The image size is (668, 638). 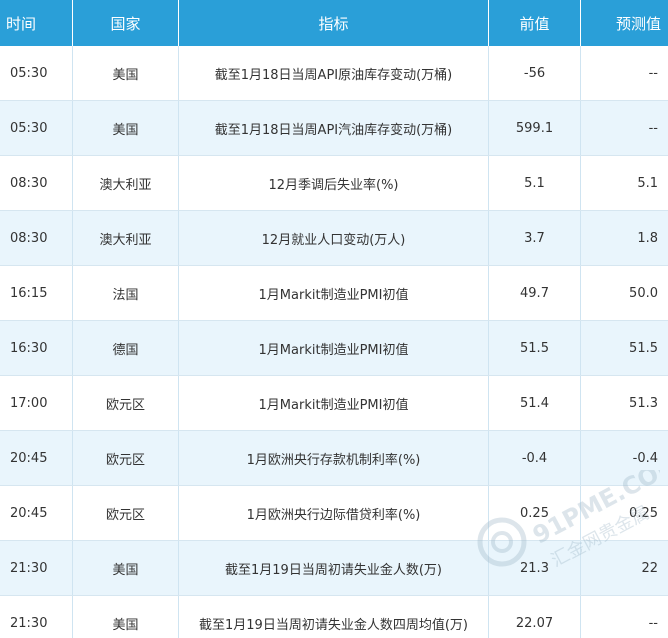 What do you see at coordinates (647, 238) in the screenshot?
I see `cell-forecast: 1.8` at bounding box center [647, 238].